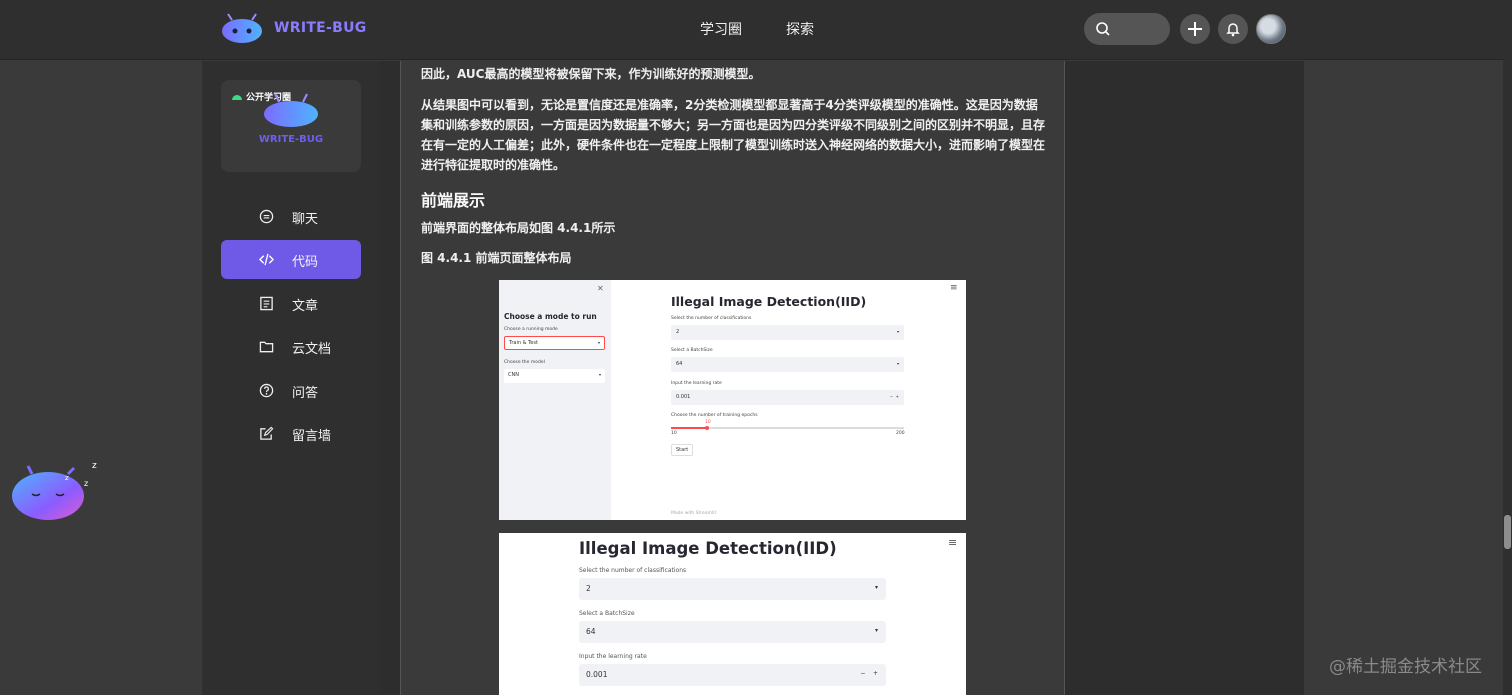  I want to click on sidebar-item-label: 聊天, so click(305, 219).